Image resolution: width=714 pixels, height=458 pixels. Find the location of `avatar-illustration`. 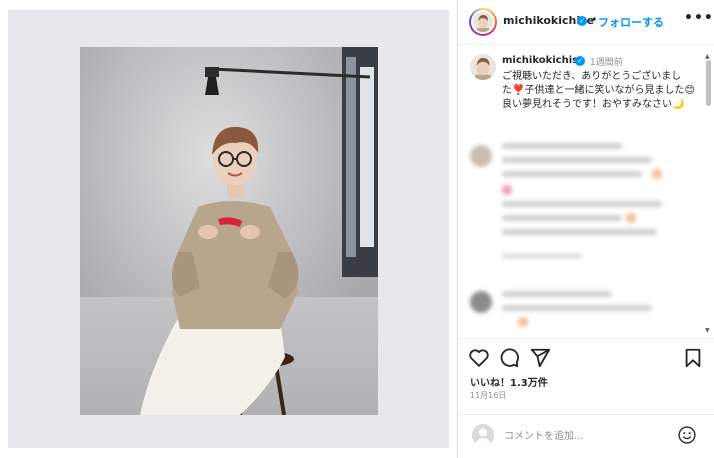

avatar-illustration is located at coordinates (483, 22).